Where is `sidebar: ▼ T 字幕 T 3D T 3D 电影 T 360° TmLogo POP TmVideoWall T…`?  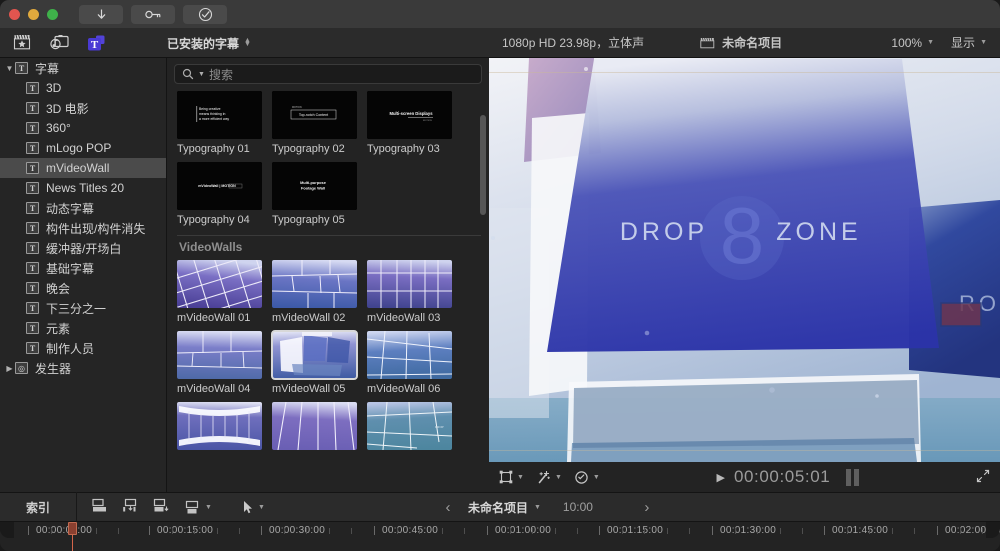
sidebar: ▼ T 字幕 T 3D T 3D 电影 T 360° TmLogo POP TmVideoWall T… is located at coordinates (83, 275).